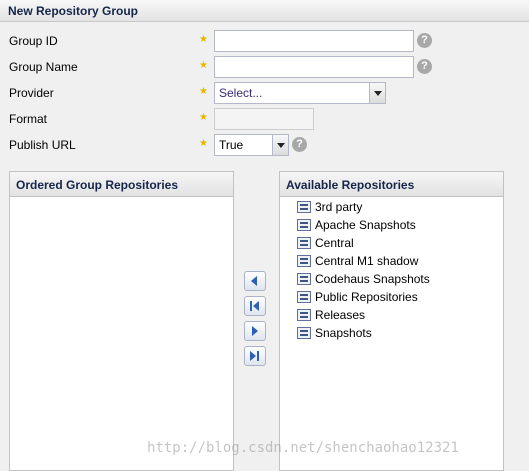  I want to click on available-repositories-title: Available Repositories, so click(391, 184).